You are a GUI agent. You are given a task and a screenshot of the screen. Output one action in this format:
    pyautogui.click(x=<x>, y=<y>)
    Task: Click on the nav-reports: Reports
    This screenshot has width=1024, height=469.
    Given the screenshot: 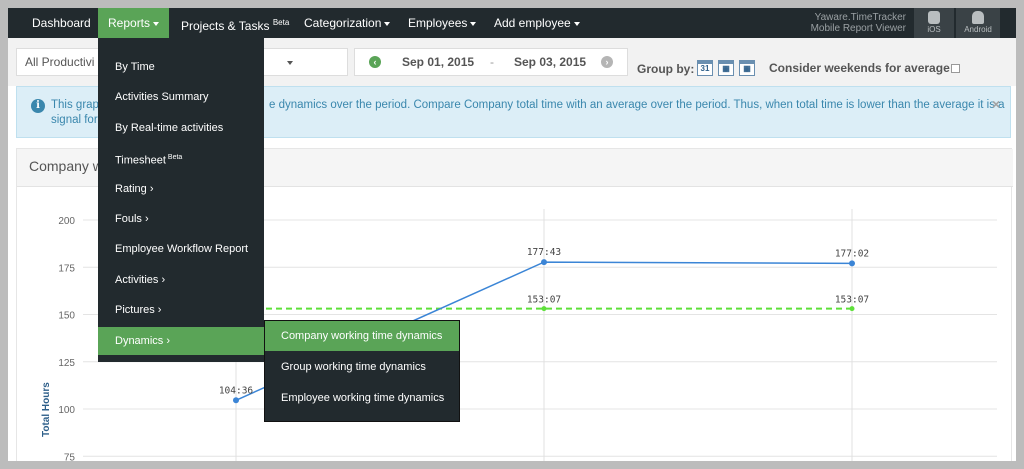 What is the action you would take?
    pyautogui.click(x=134, y=23)
    